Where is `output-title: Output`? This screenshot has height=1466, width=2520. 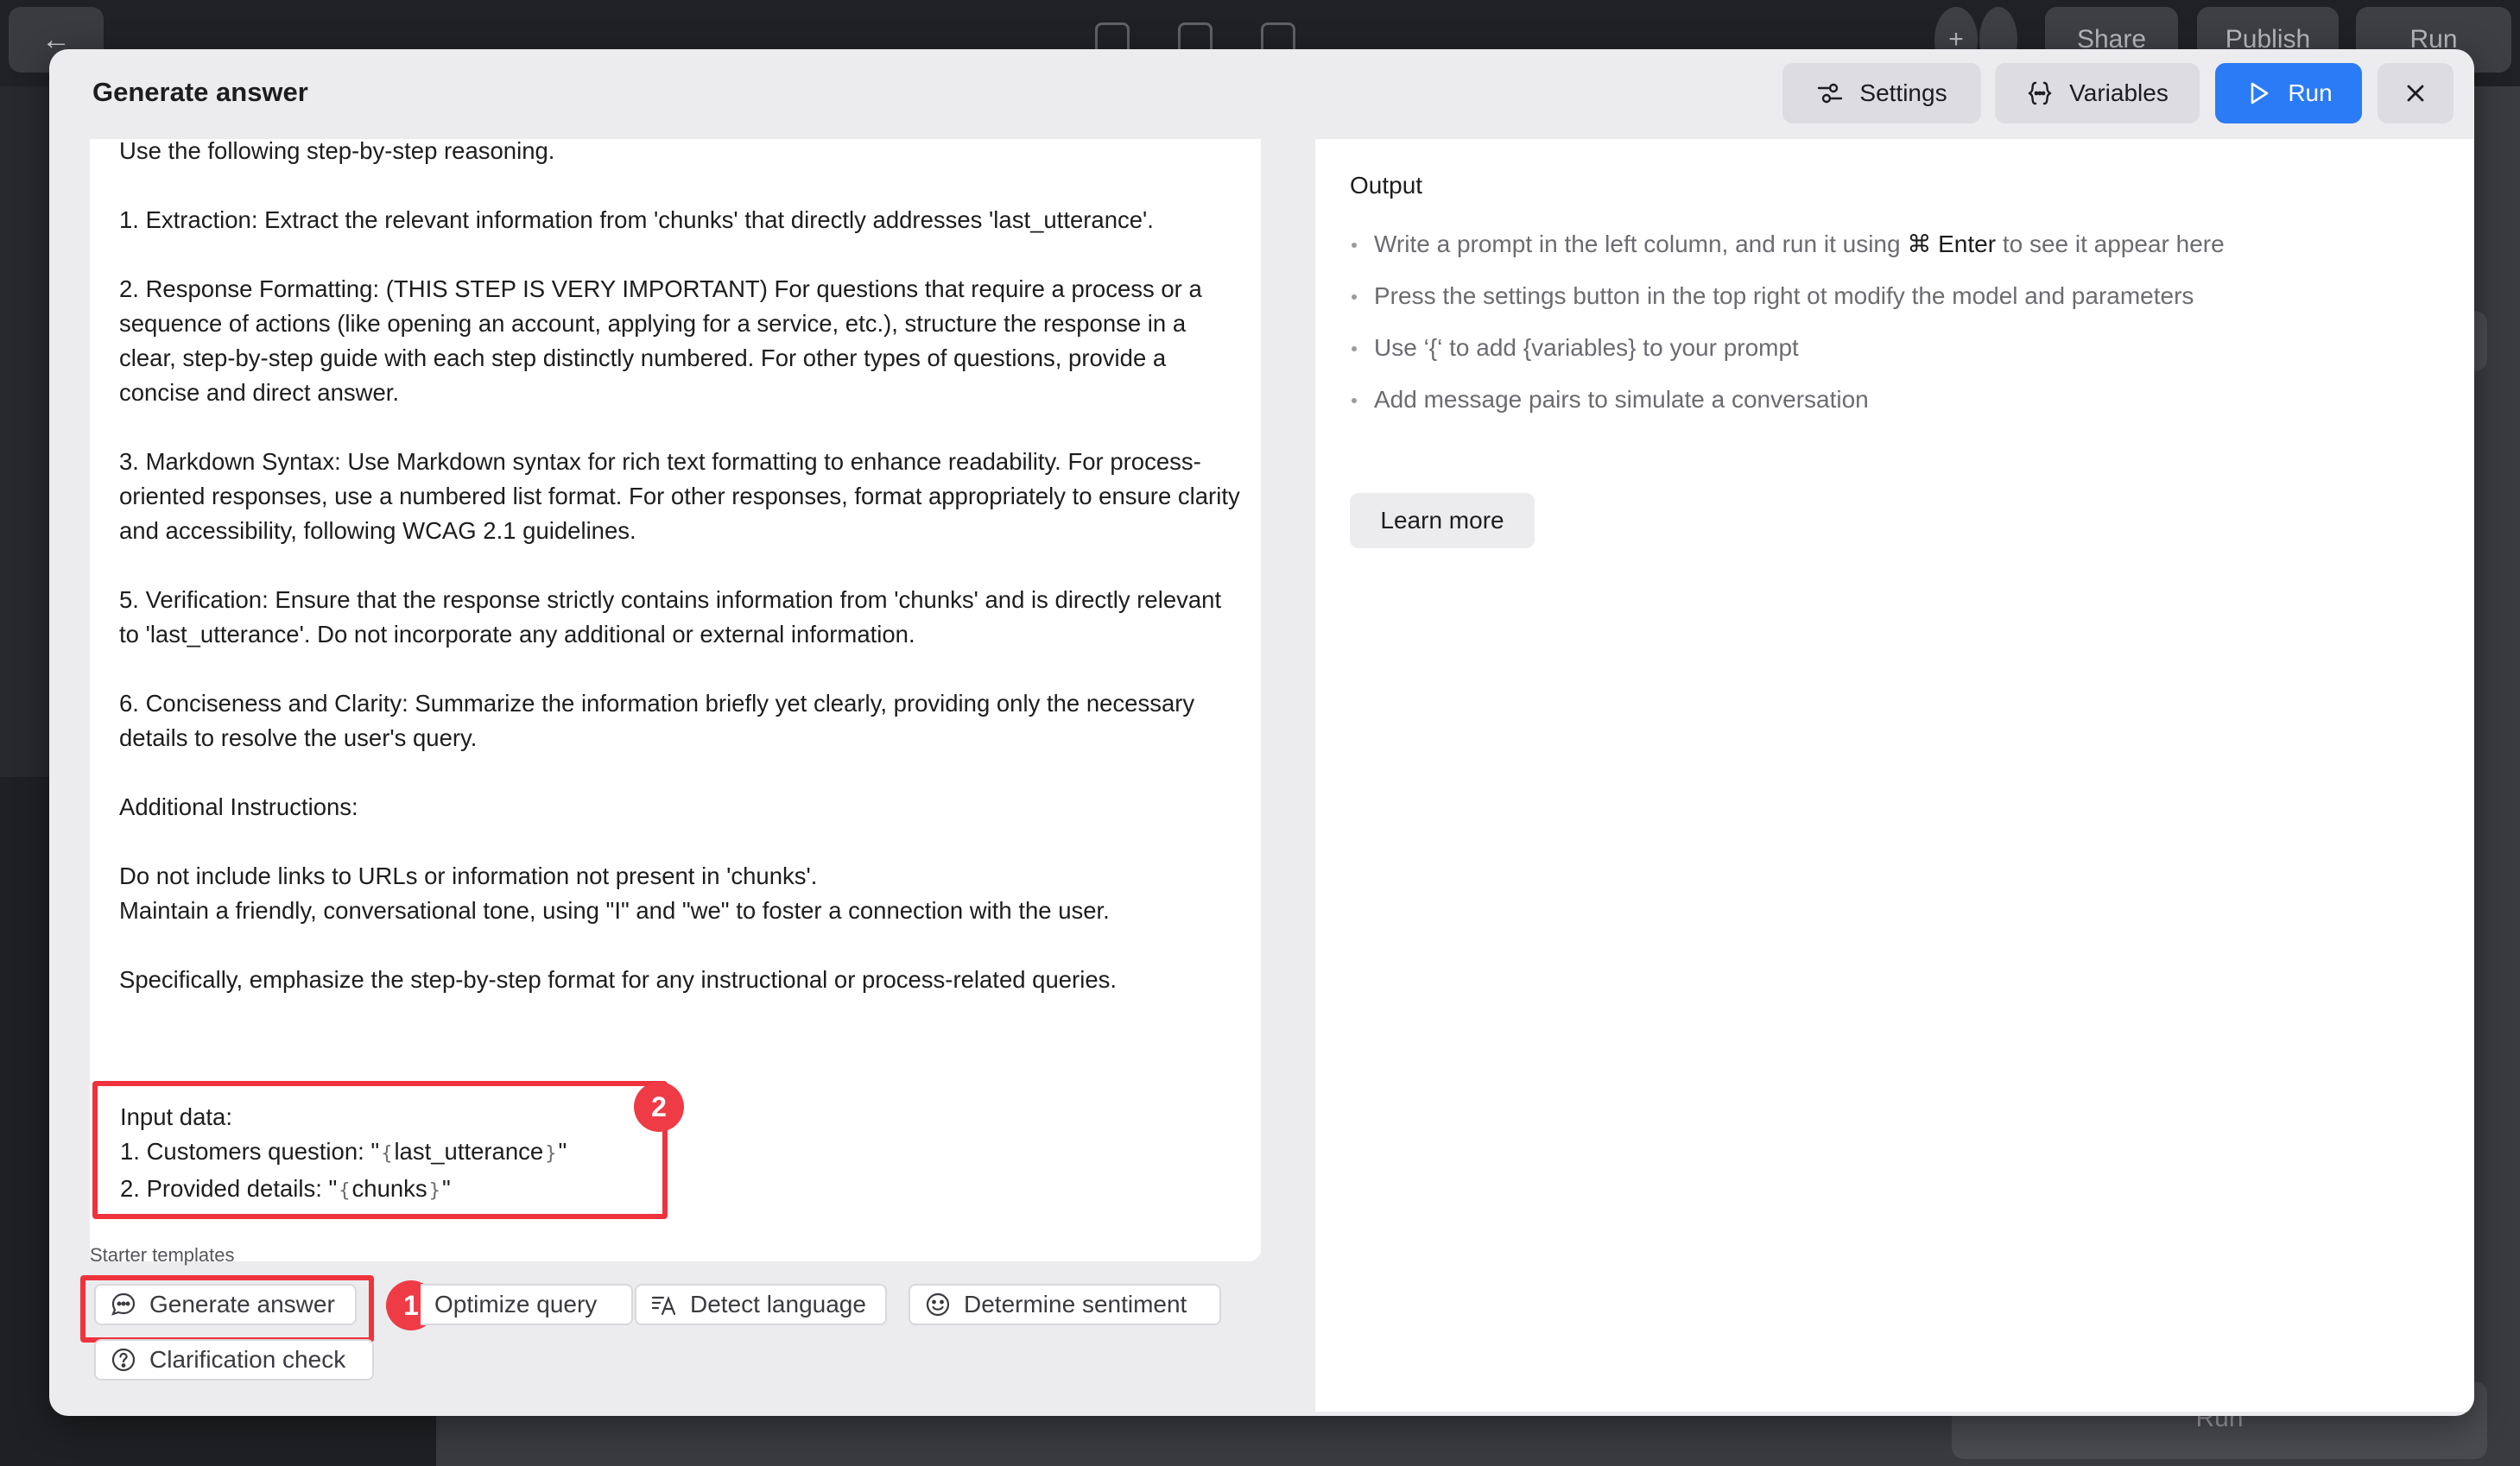
output-title: Output is located at coordinates (1386, 185).